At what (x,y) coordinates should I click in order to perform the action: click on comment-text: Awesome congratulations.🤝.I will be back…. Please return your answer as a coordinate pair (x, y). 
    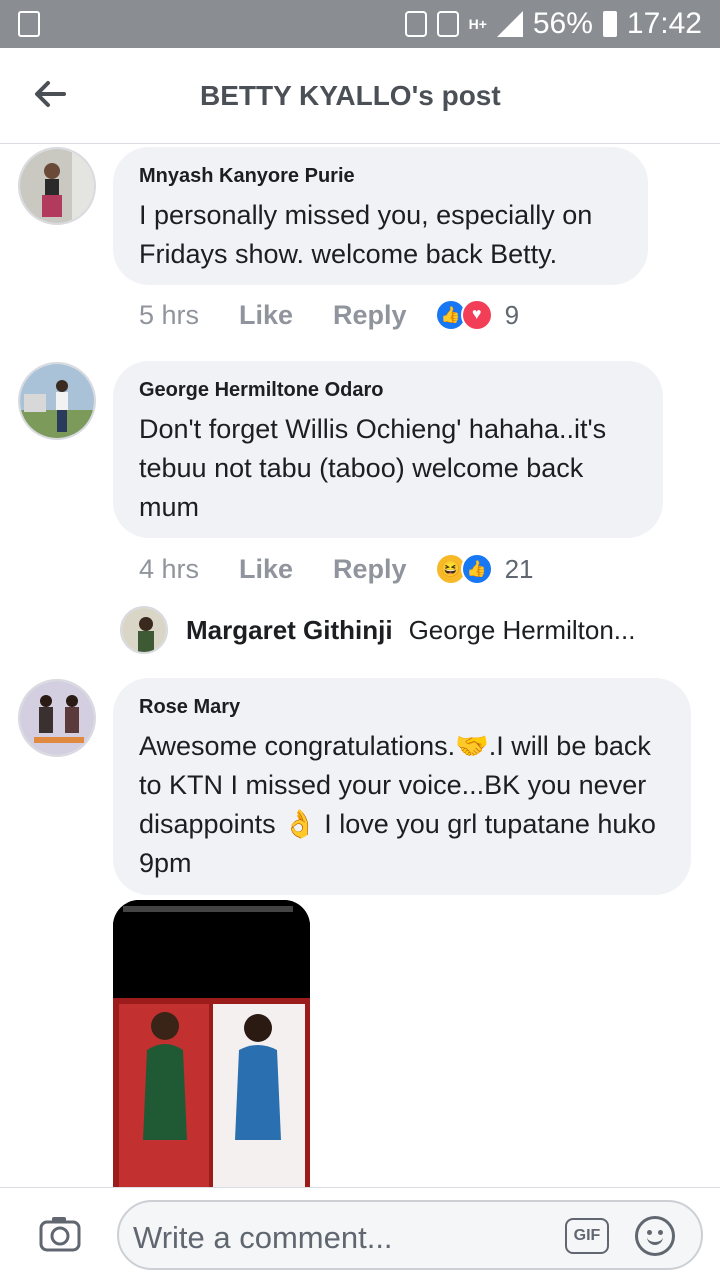
    Looking at the image, I should click on (397, 804).